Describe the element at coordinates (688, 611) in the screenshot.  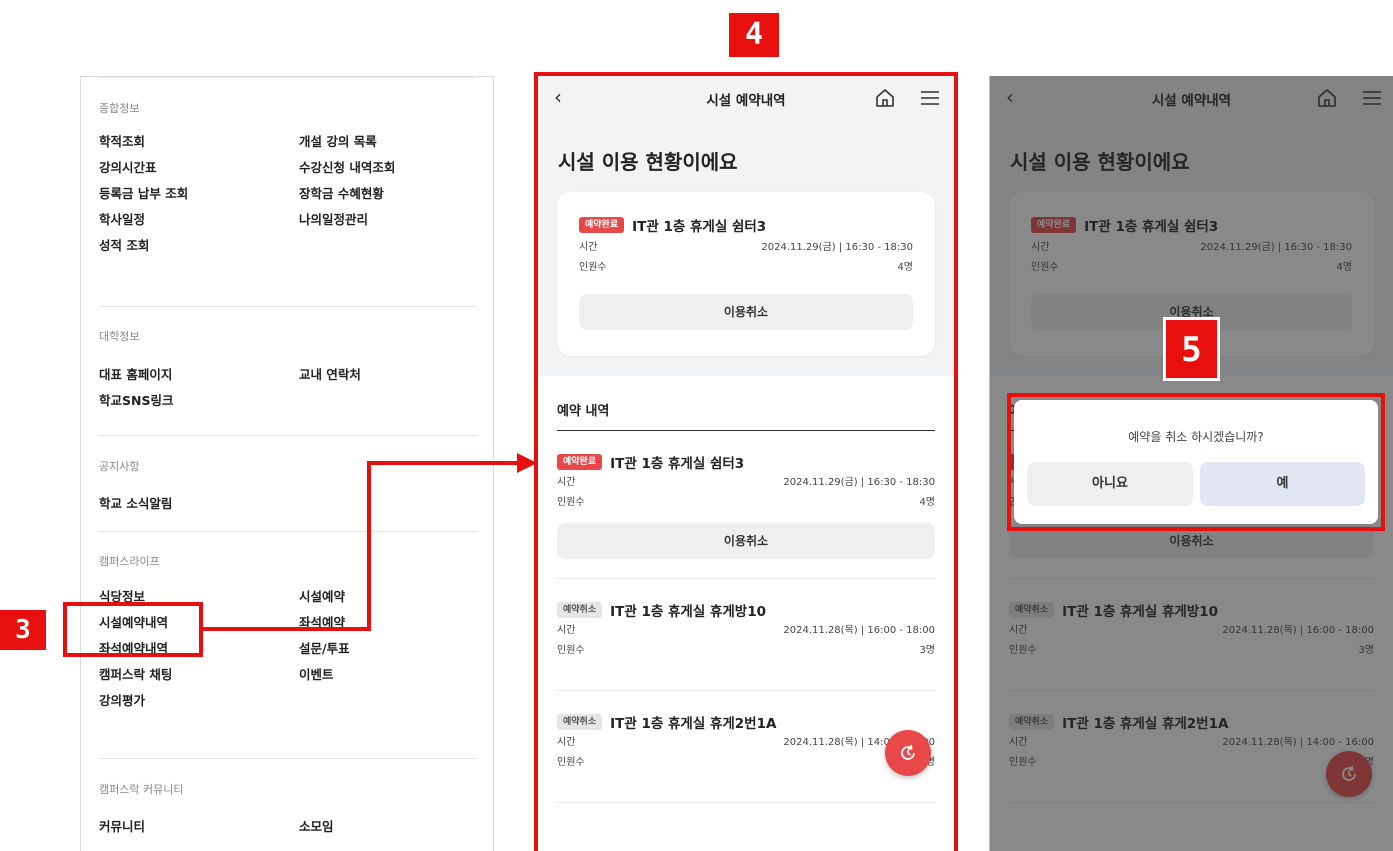
I see `facility-name: IT관 1층 휴게실 휴게방10` at that location.